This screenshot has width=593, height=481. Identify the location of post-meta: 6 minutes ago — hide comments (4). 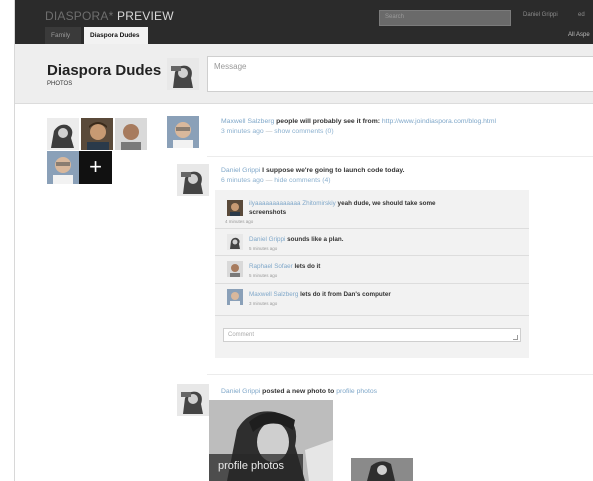
(276, 180).